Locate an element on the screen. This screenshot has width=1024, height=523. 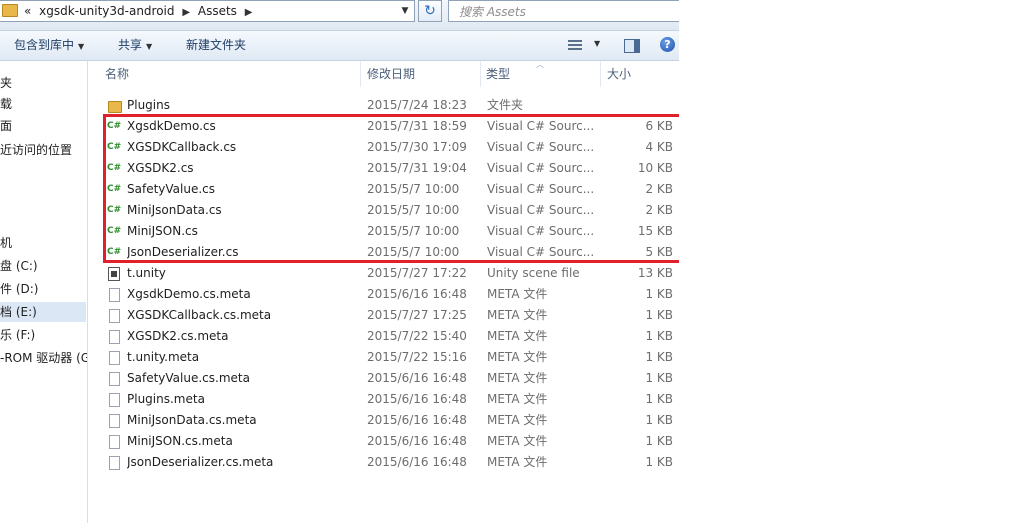
share-button: 共享 ▼ is located at coordinates (135, 45).